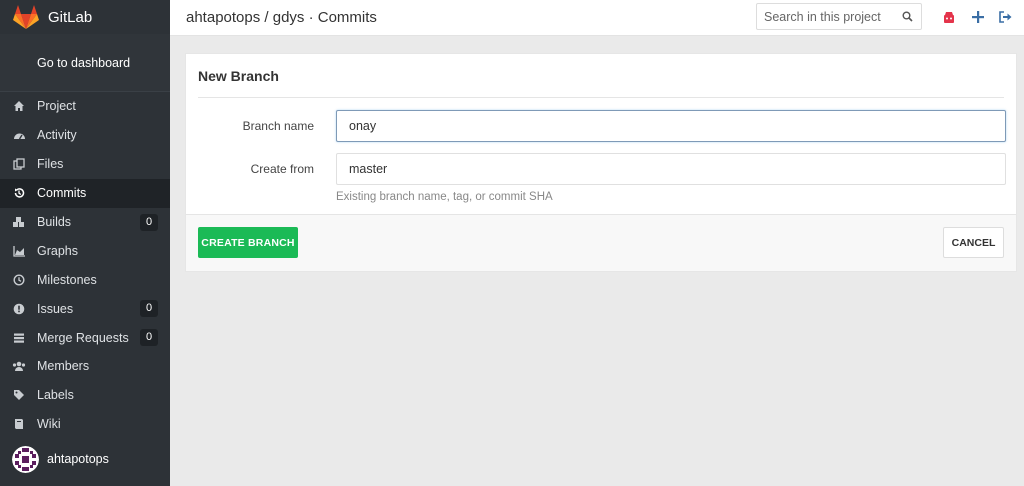  Describe the element at coordinates (26, 17) in the screenshot. I see `gitlab-logo-icon` at that location.